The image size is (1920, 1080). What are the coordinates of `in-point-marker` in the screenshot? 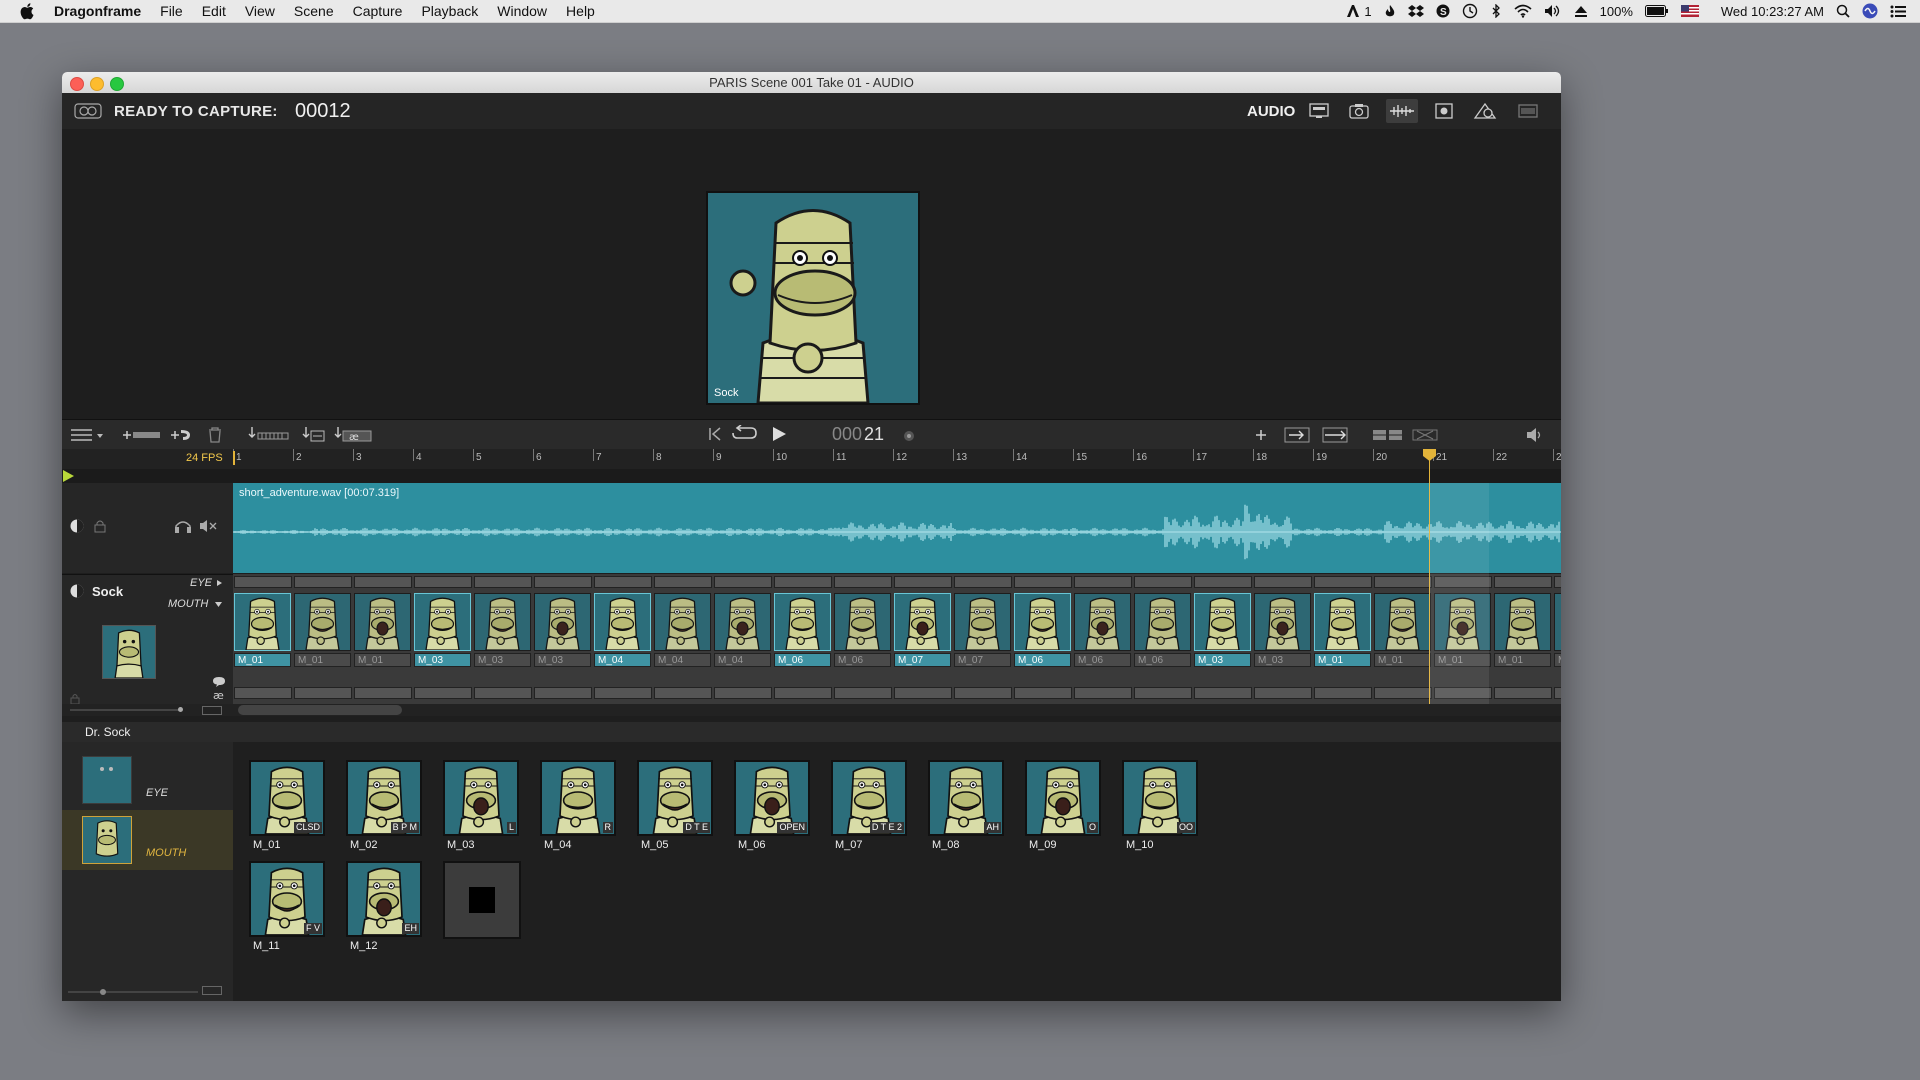 It's located at (234, 458).